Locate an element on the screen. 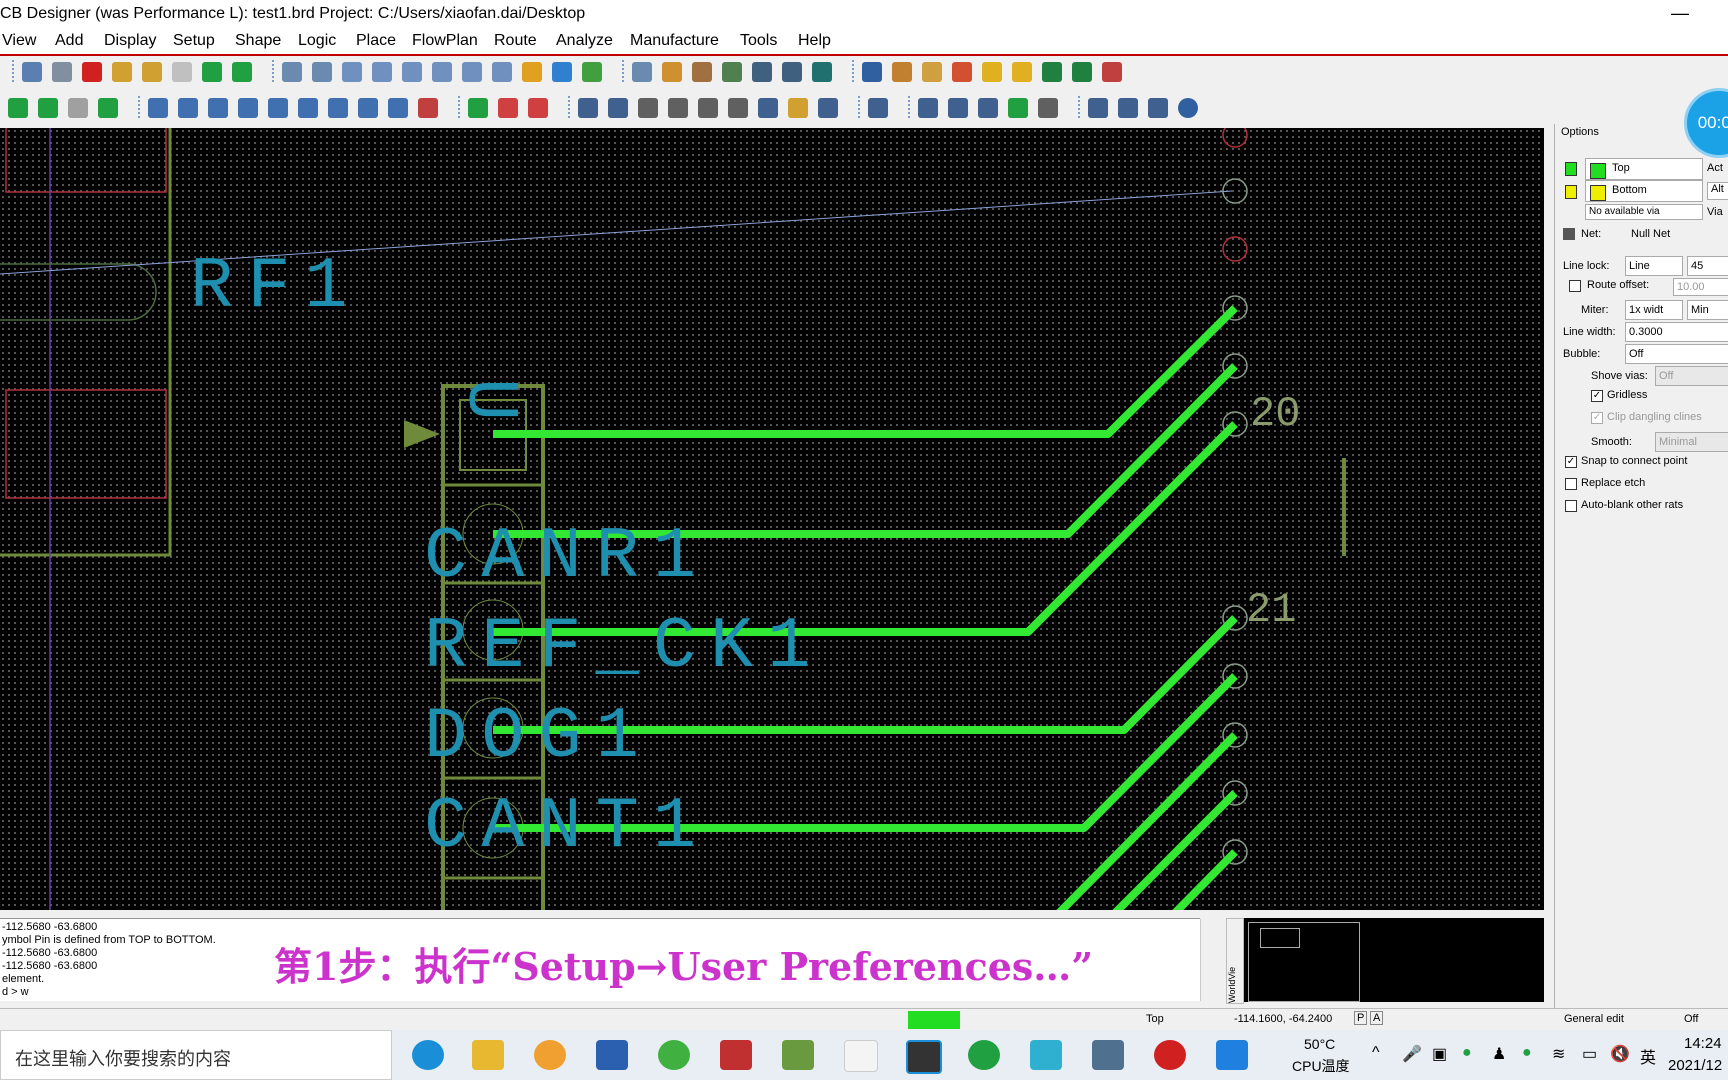  undo-icon is located at coordinates (122, 72).